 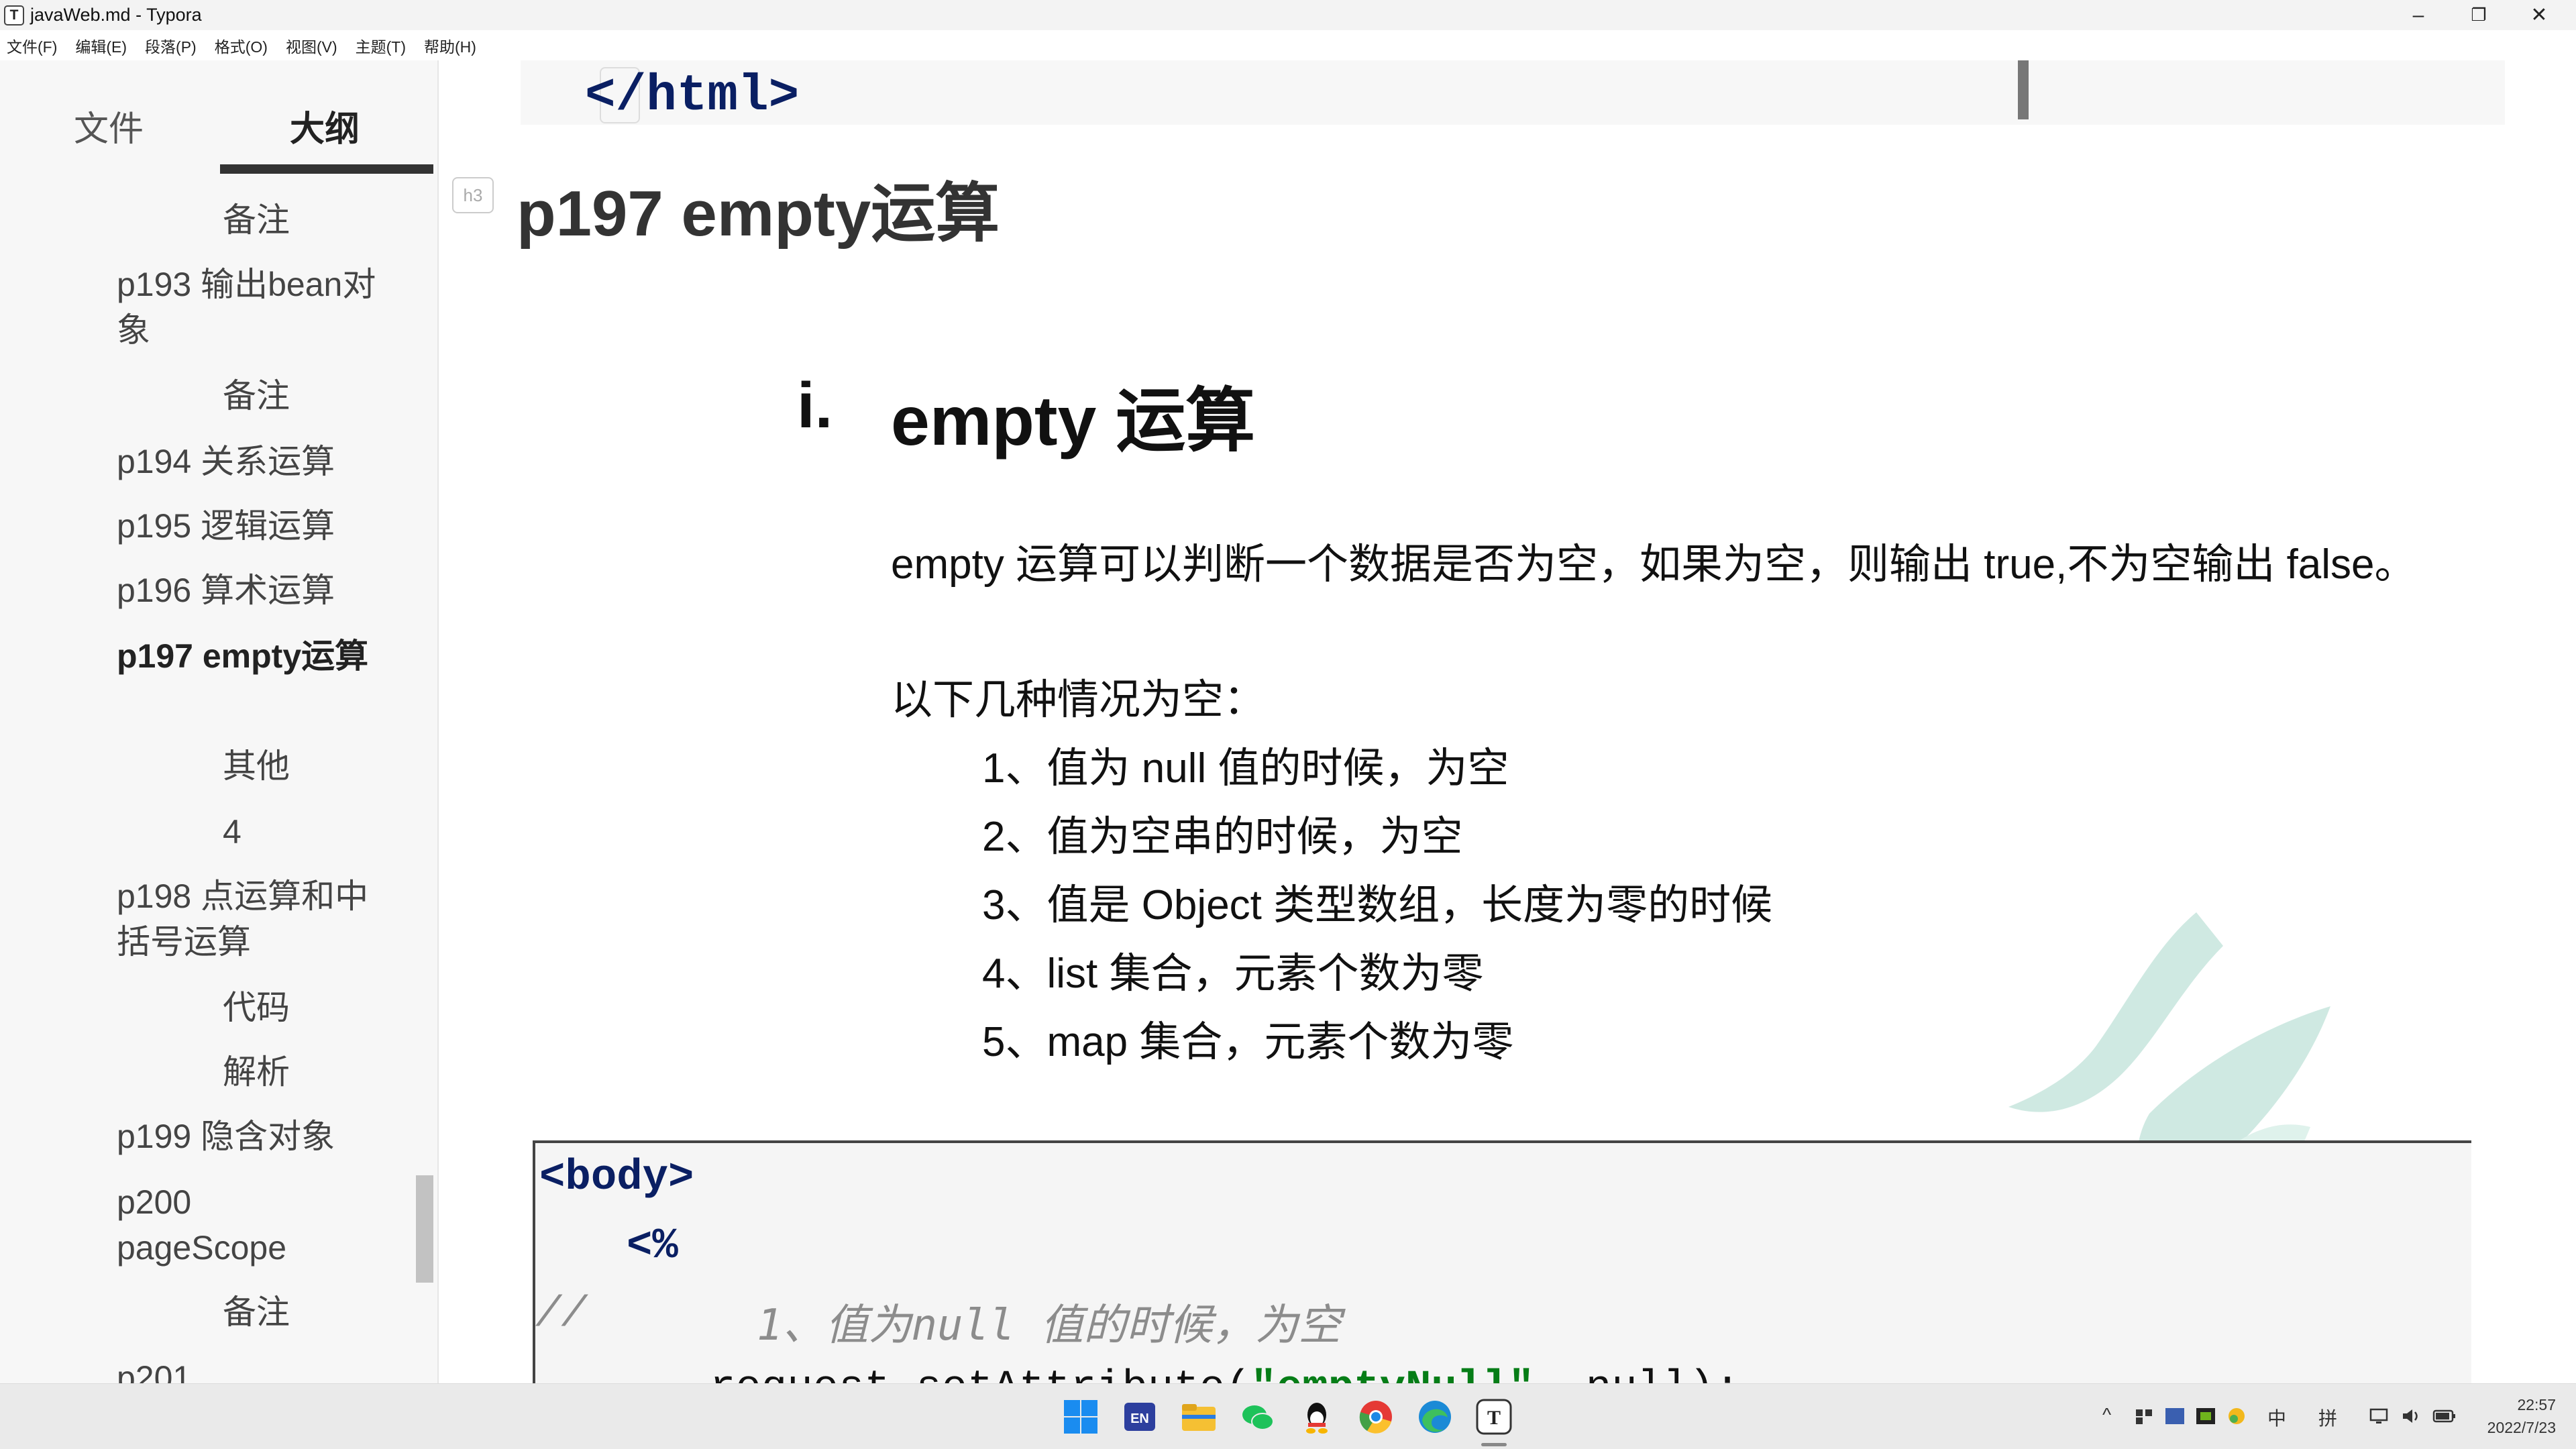 I want to click on outline-item: p200 pageScope, so click(x=217, y=1225).